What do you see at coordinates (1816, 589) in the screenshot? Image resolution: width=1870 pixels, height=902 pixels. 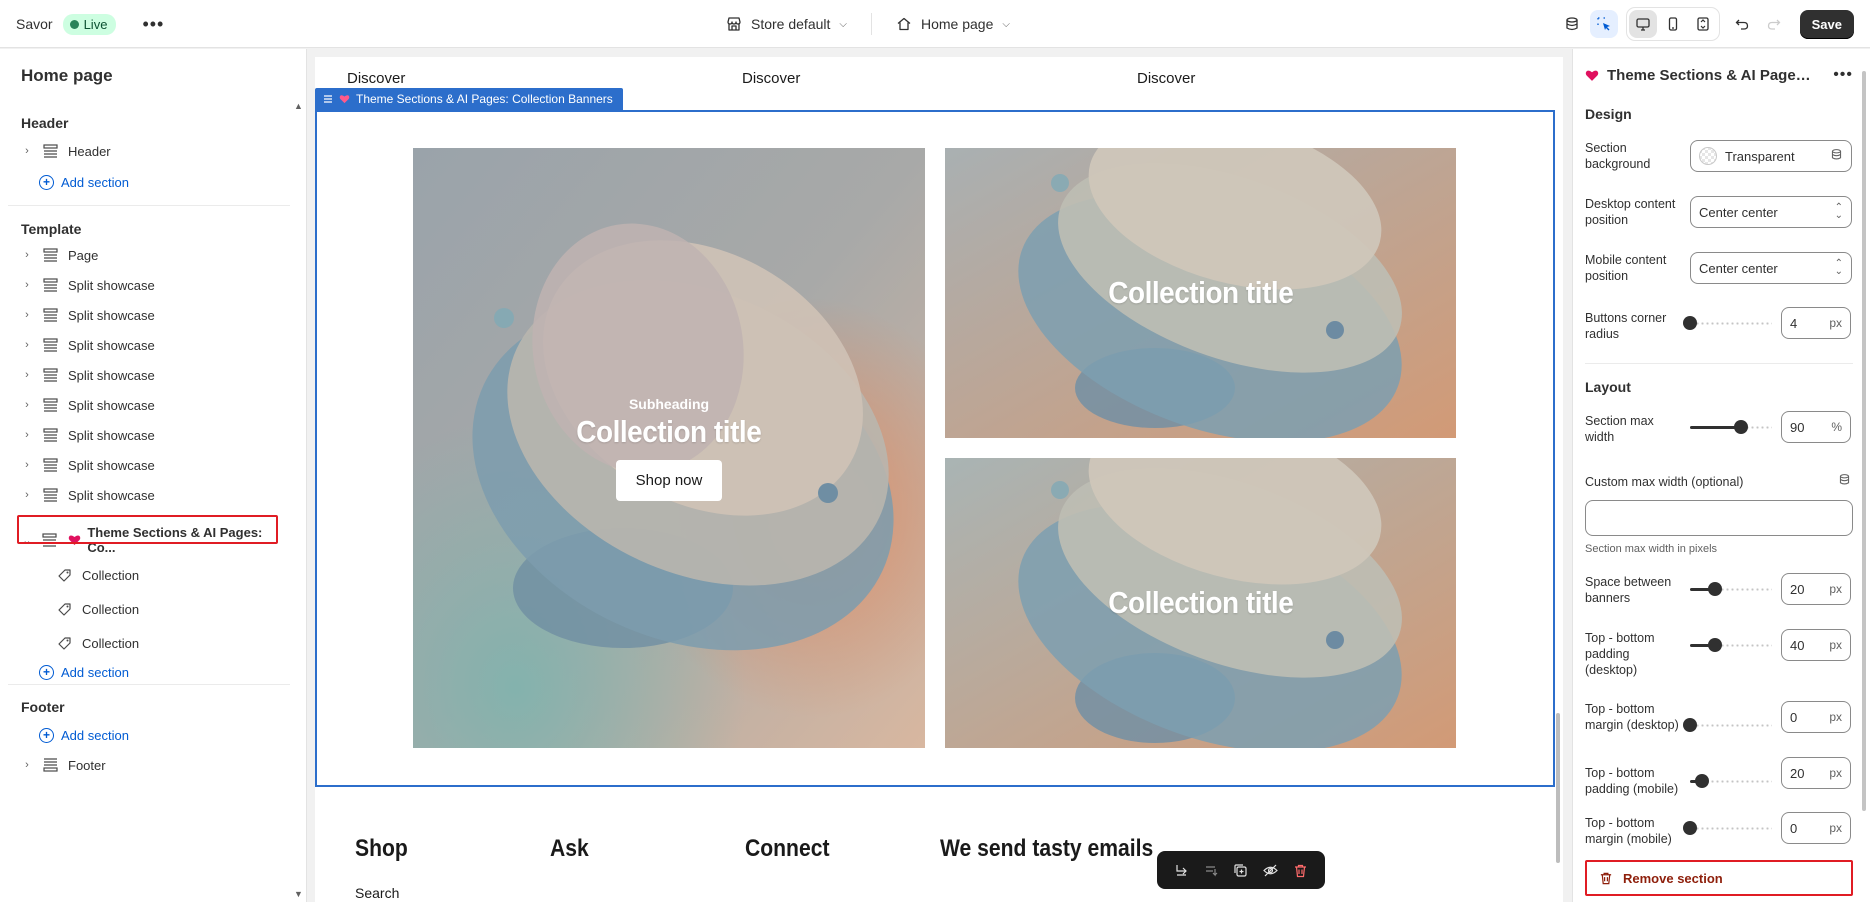 I see `space-between-input: 20 px` at bounding box center [1816, 589].